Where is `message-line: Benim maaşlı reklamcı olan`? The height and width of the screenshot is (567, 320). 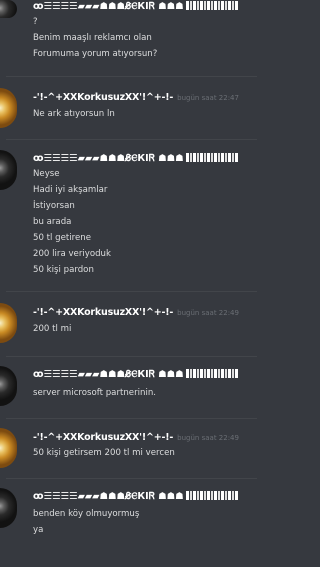
message-line: Benim maaşlı reklamcı olan is located at coordinates (92, 38).